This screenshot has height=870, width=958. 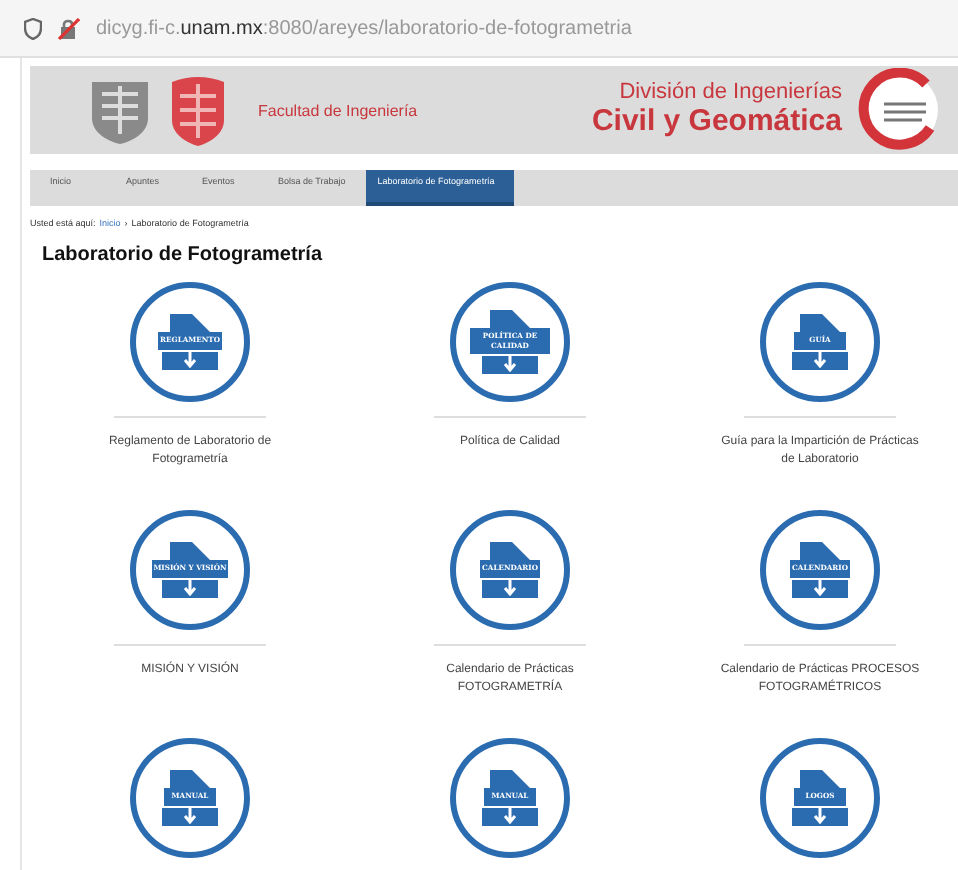 What do you see at coordinates (33, 28) in the screenshot?
I see `shield-icon` at bounding box center [33, 28].